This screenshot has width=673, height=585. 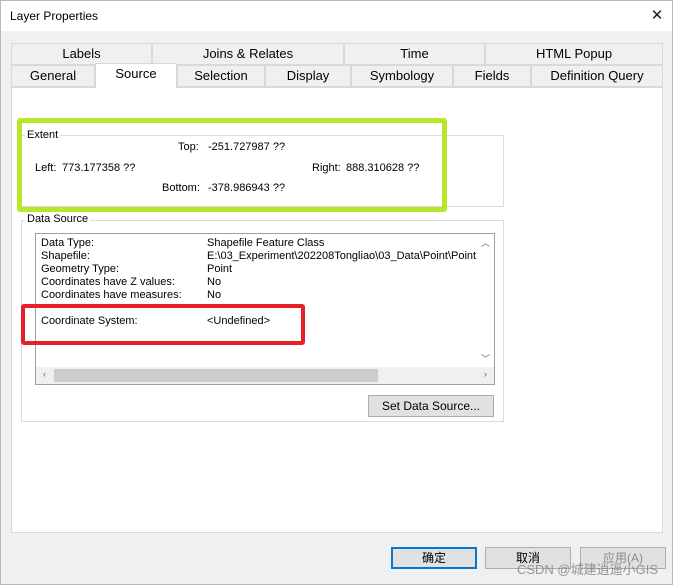 What do you see at coordinates (182, 243) in the screenshot?
I see `list-item: Data Type: Shapefile Feature Class` at bounding box center [182, 243].